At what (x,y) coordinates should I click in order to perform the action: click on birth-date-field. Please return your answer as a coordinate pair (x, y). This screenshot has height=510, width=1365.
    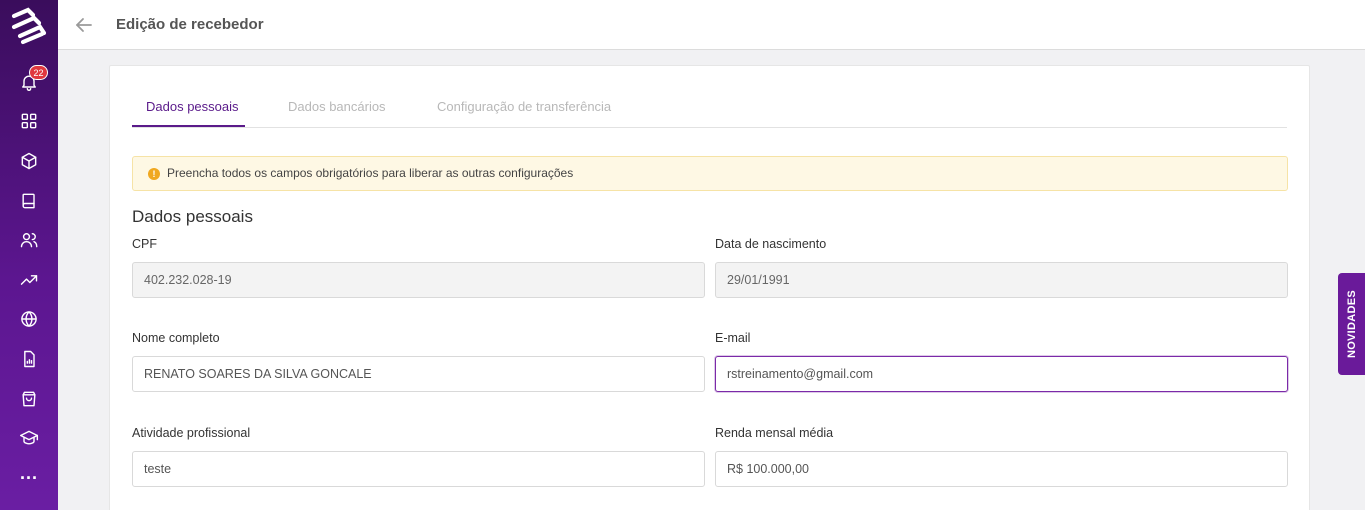
    Looking at the image, I should click on (1001, 280).